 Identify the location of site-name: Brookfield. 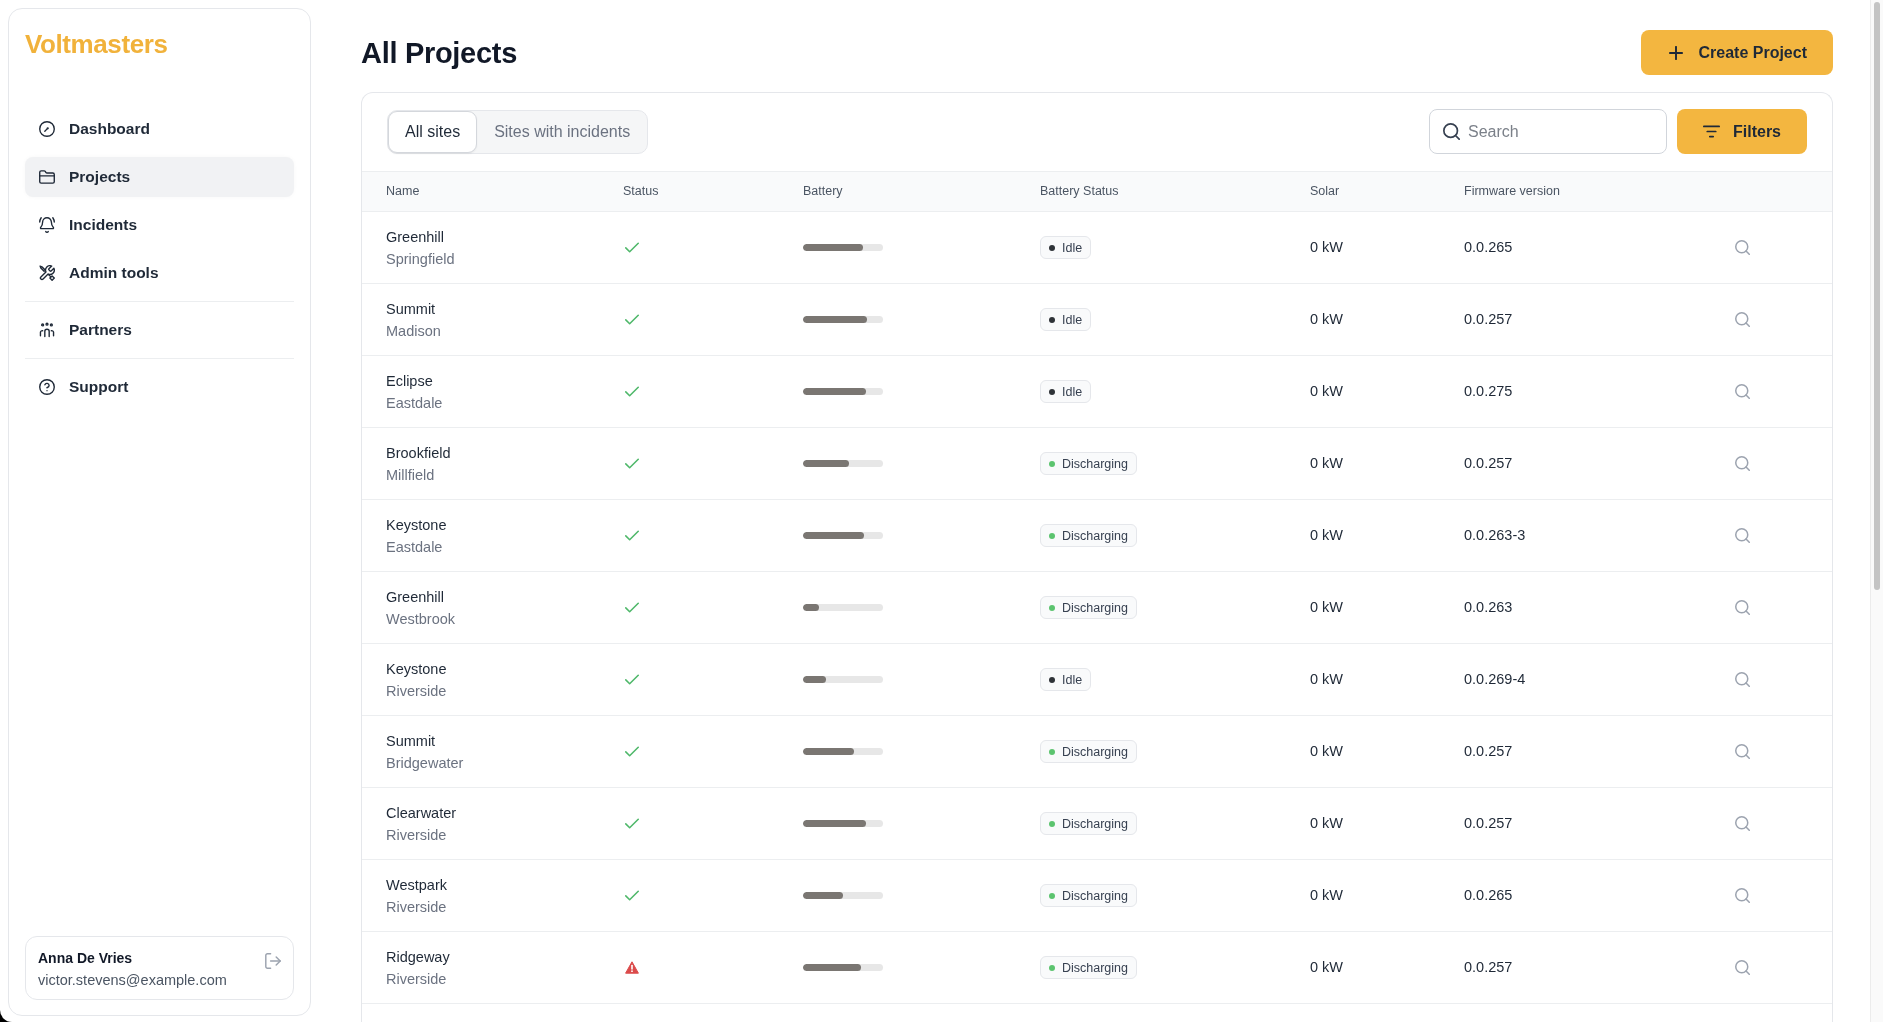
(418, 453).